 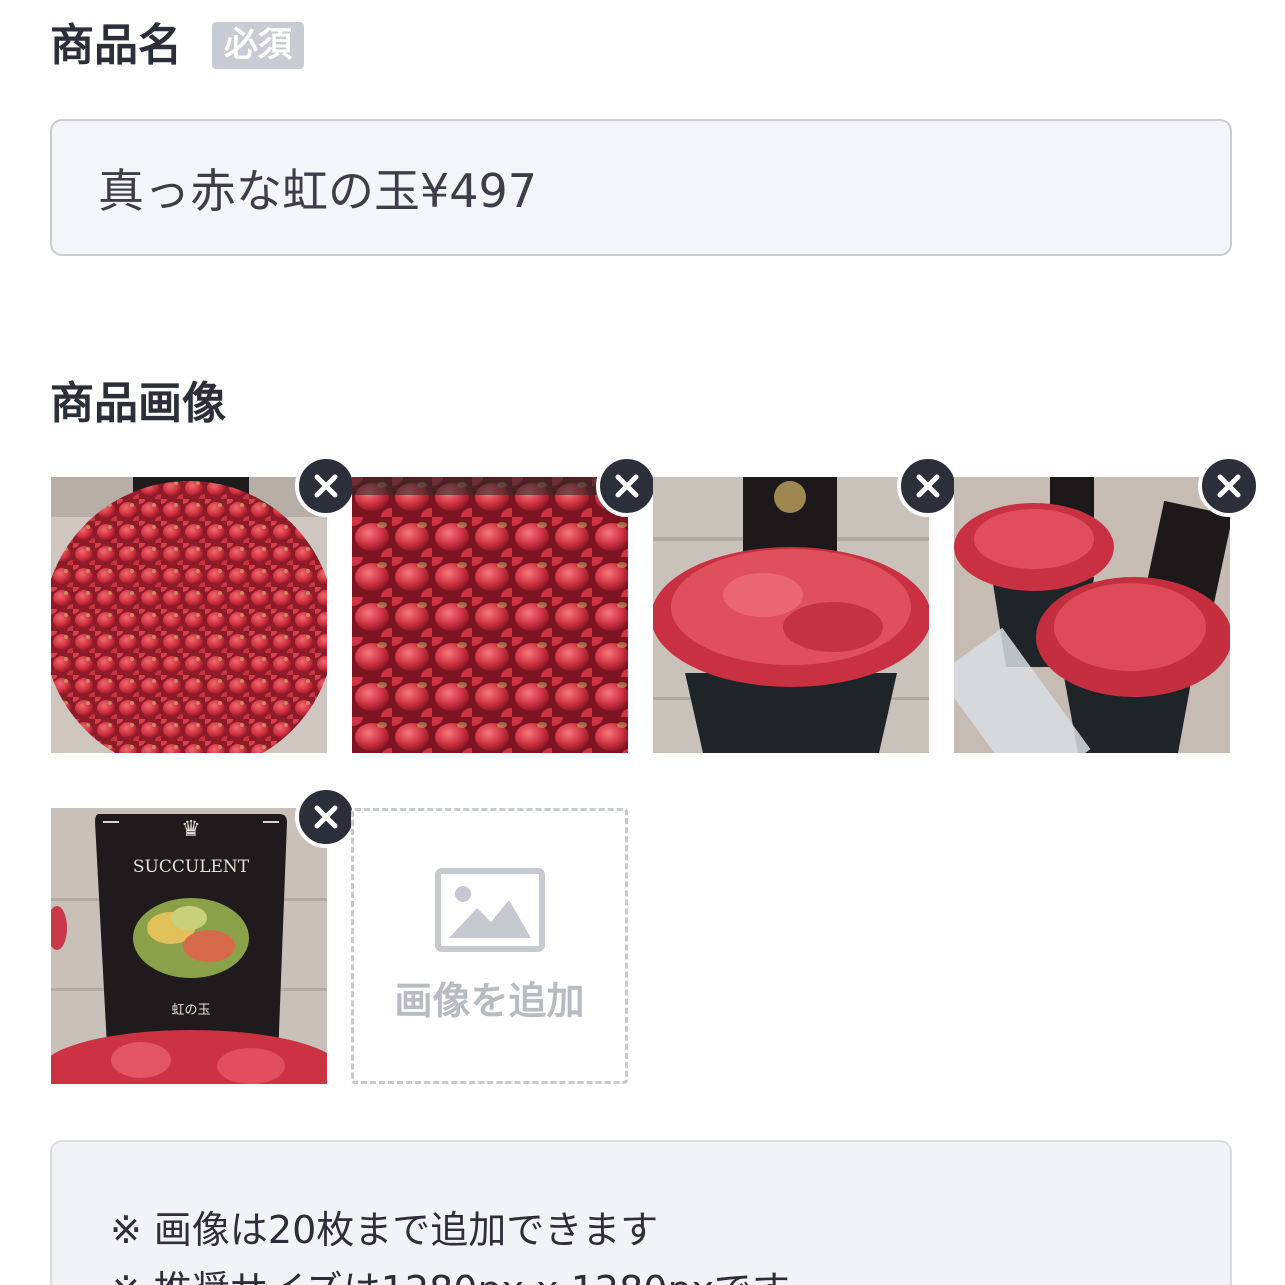 I want to click on notice-line-2: ※ 推奨サイズは1280px x 1280pxです, so click(x=670, y=1272).